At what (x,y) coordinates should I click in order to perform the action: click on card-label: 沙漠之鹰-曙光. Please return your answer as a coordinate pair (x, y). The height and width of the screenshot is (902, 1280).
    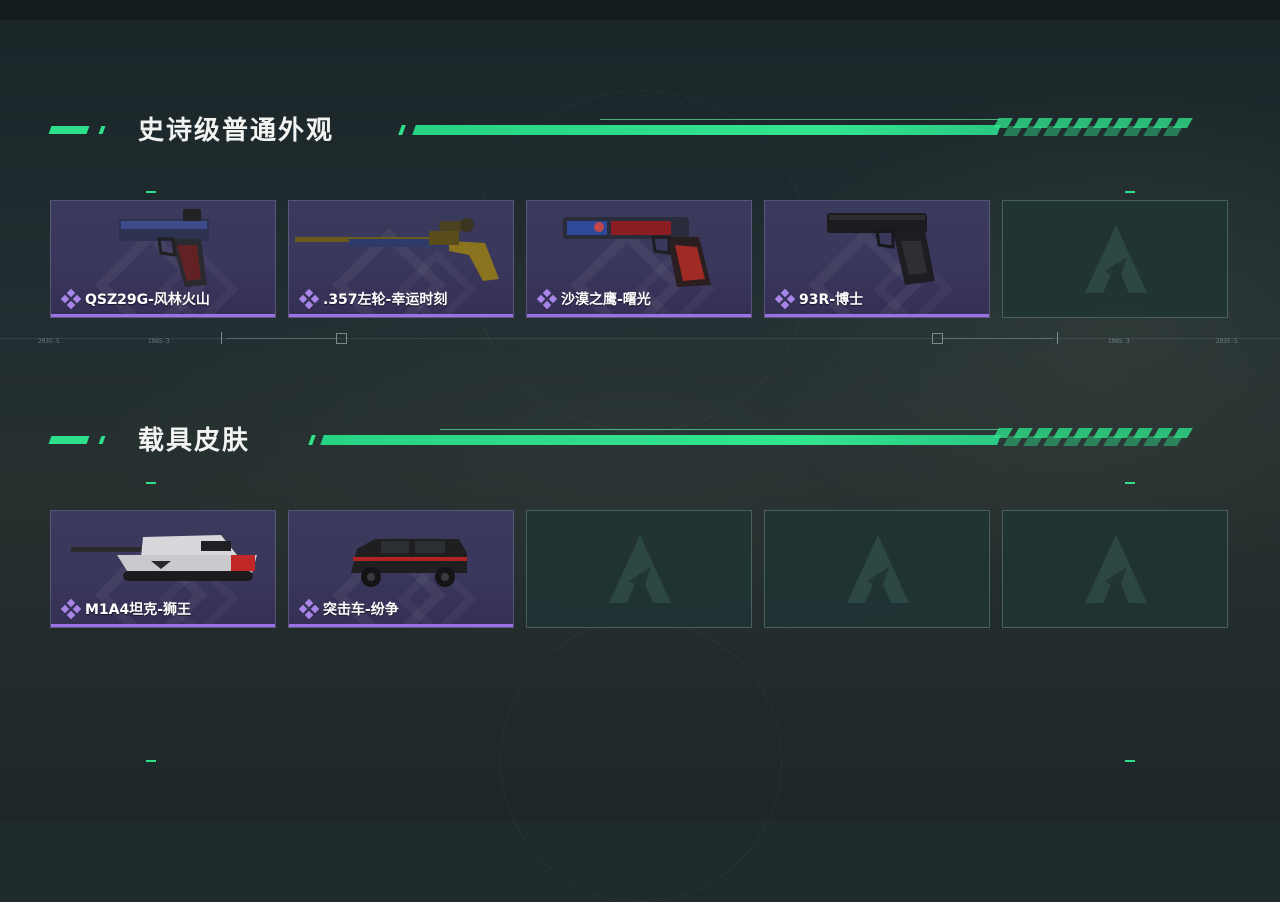
    Looking at the image, I should click on (593, 299).